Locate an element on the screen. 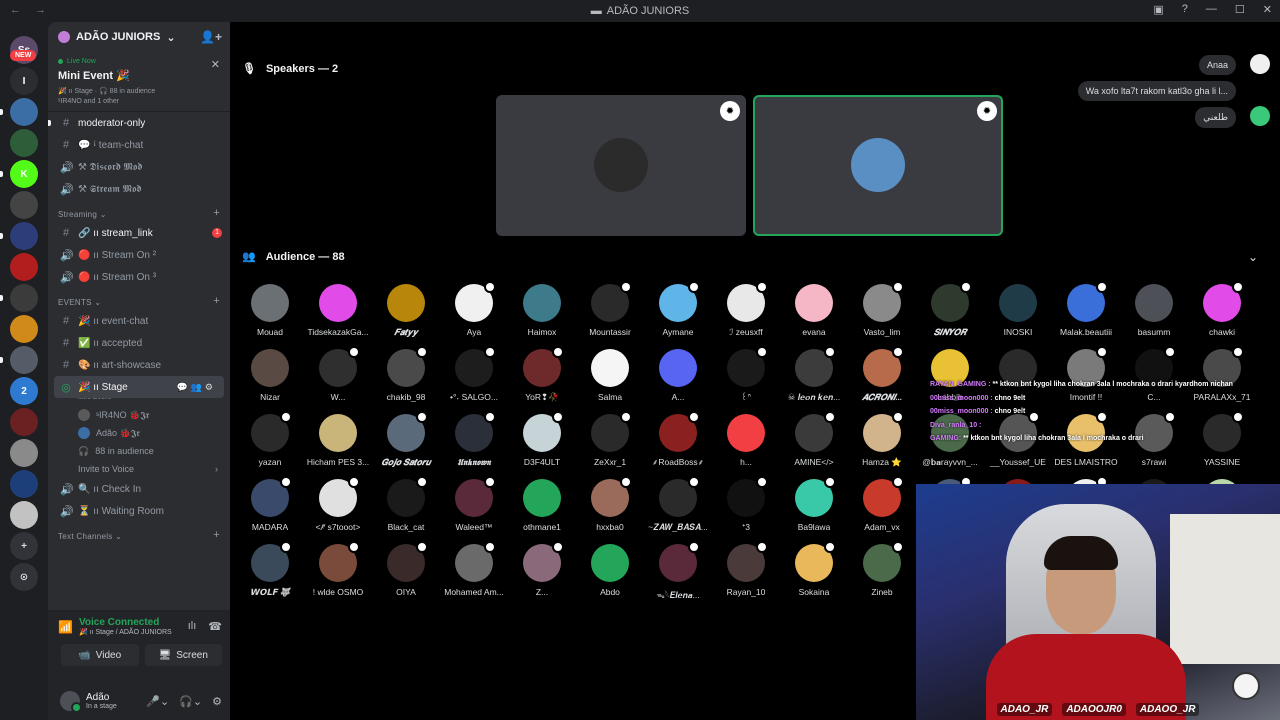 This screenshot has height=720, width=1280. audience-member: yazan is located at coordinates (270, 442).